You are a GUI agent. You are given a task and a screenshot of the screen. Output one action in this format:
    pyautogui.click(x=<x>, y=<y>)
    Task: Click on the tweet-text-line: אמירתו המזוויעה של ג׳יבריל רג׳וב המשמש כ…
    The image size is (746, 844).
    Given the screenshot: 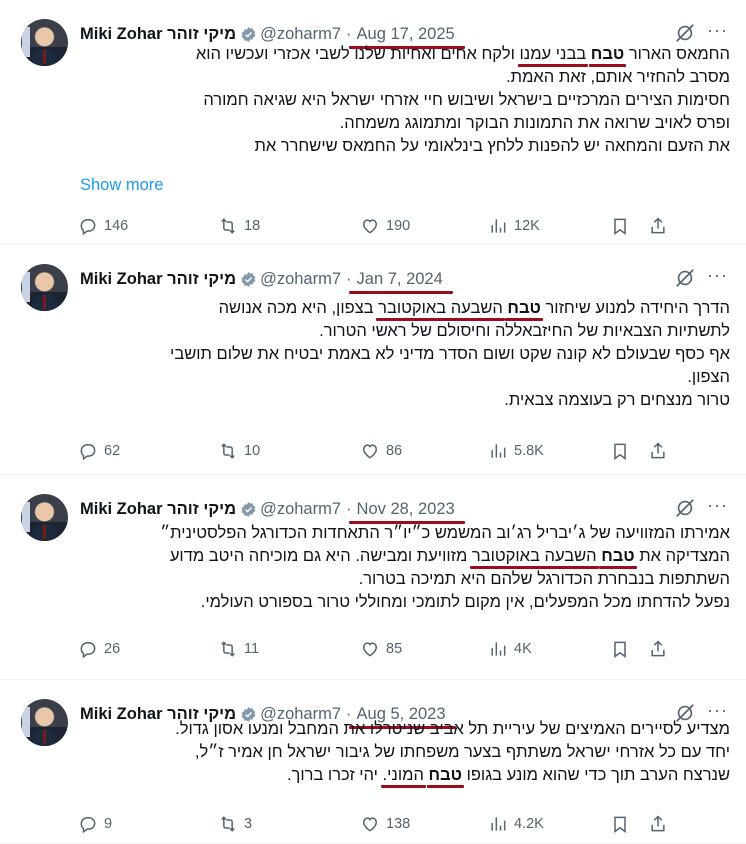 What is the action you would take?
    pyautogui.click(x=405, y=533)
    